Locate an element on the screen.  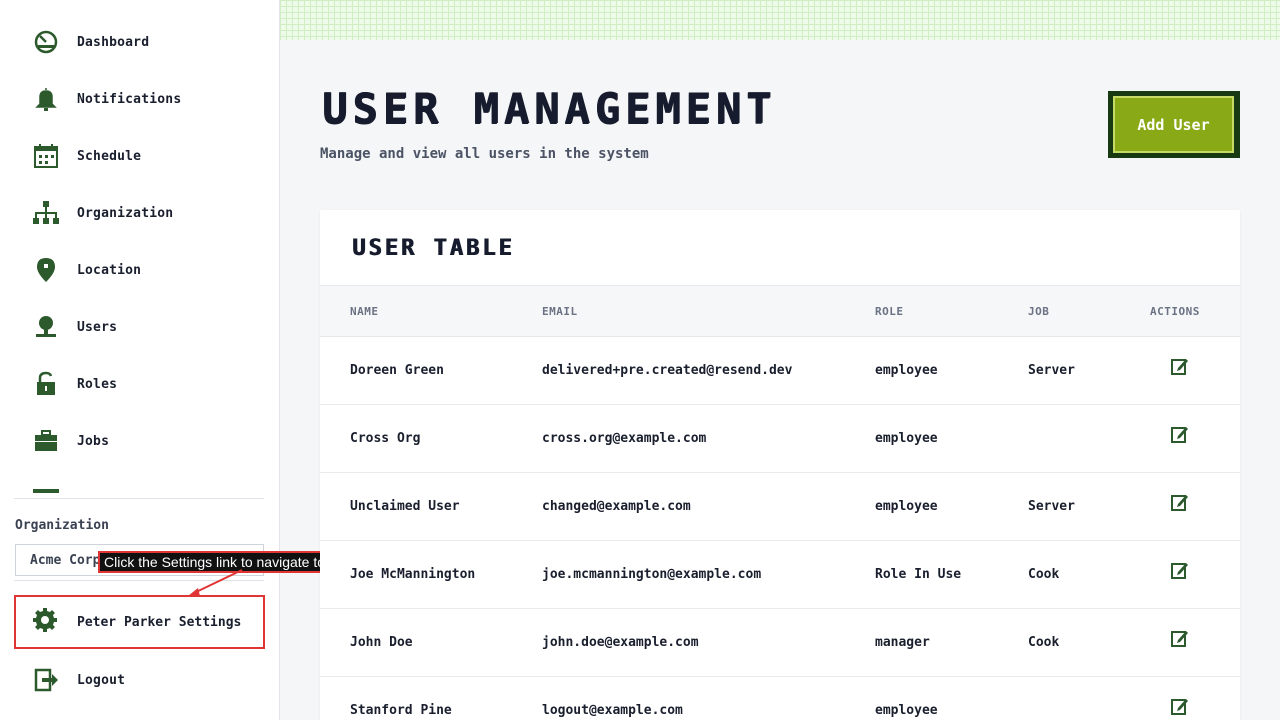
sidebar-item-location: Location is located at coordinates (85, 270).